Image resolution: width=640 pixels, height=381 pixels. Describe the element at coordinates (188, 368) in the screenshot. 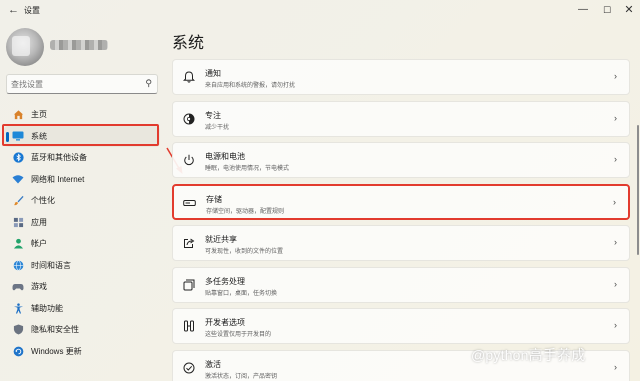

I see `activation-icon` at that location.